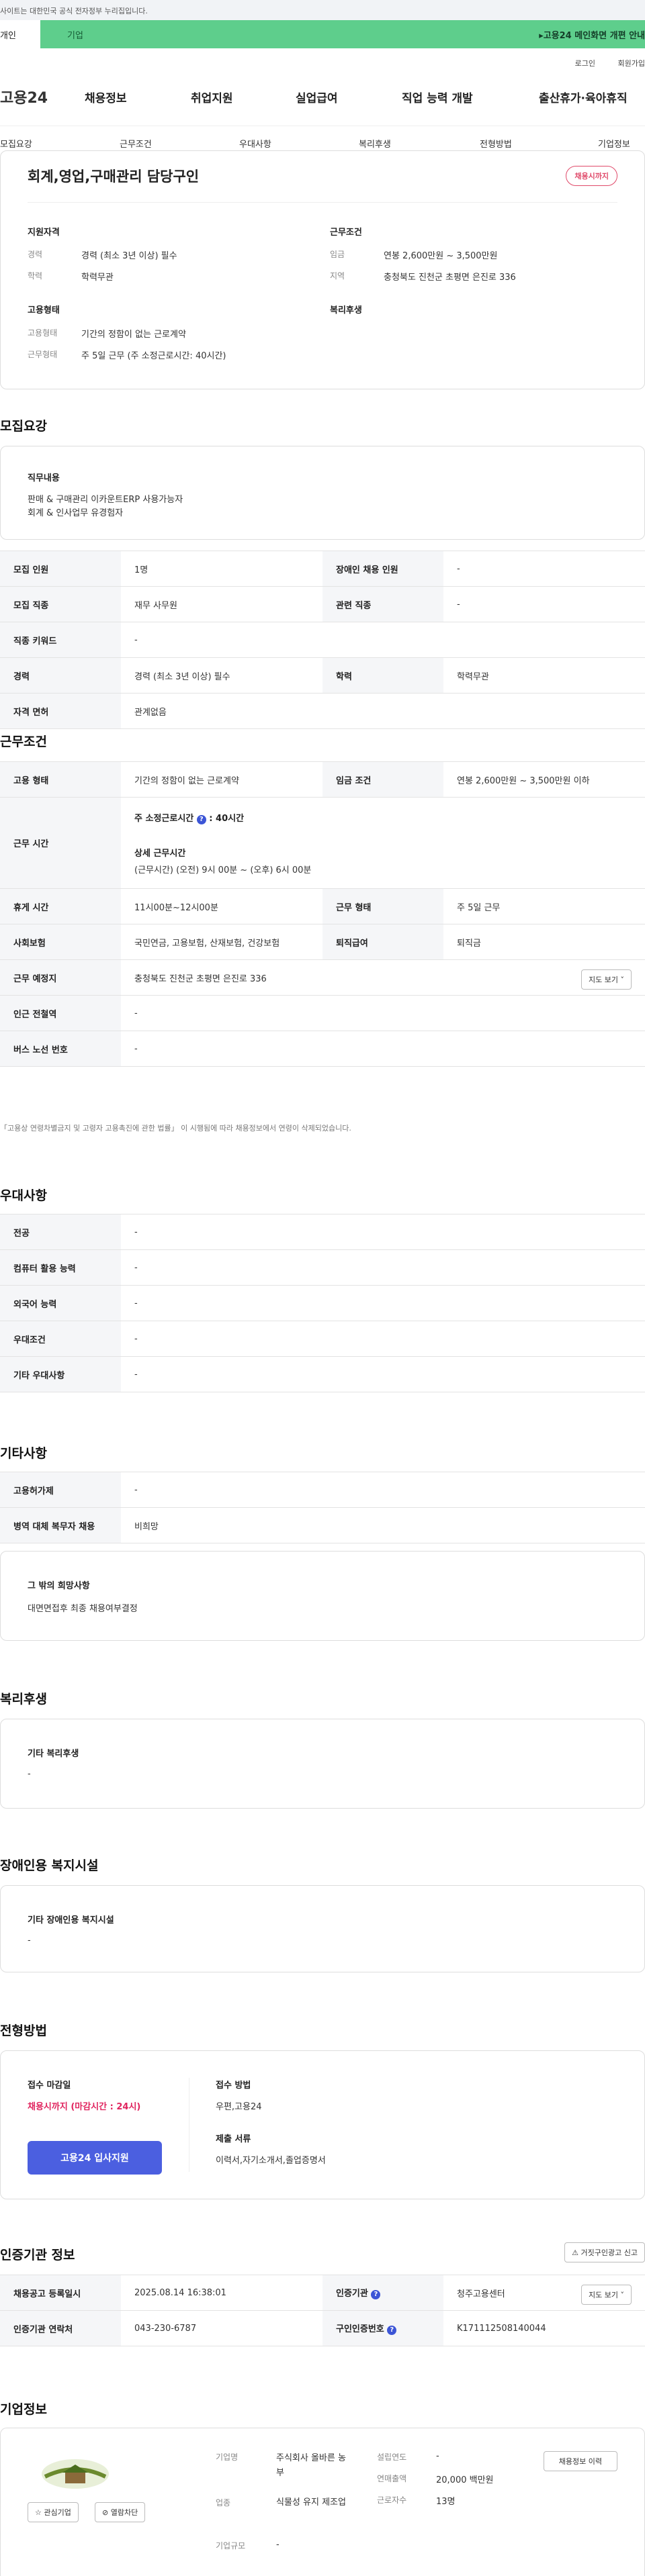 The image size is (645, 2576). I want to click on career-label: 경력, so click(35, 254).